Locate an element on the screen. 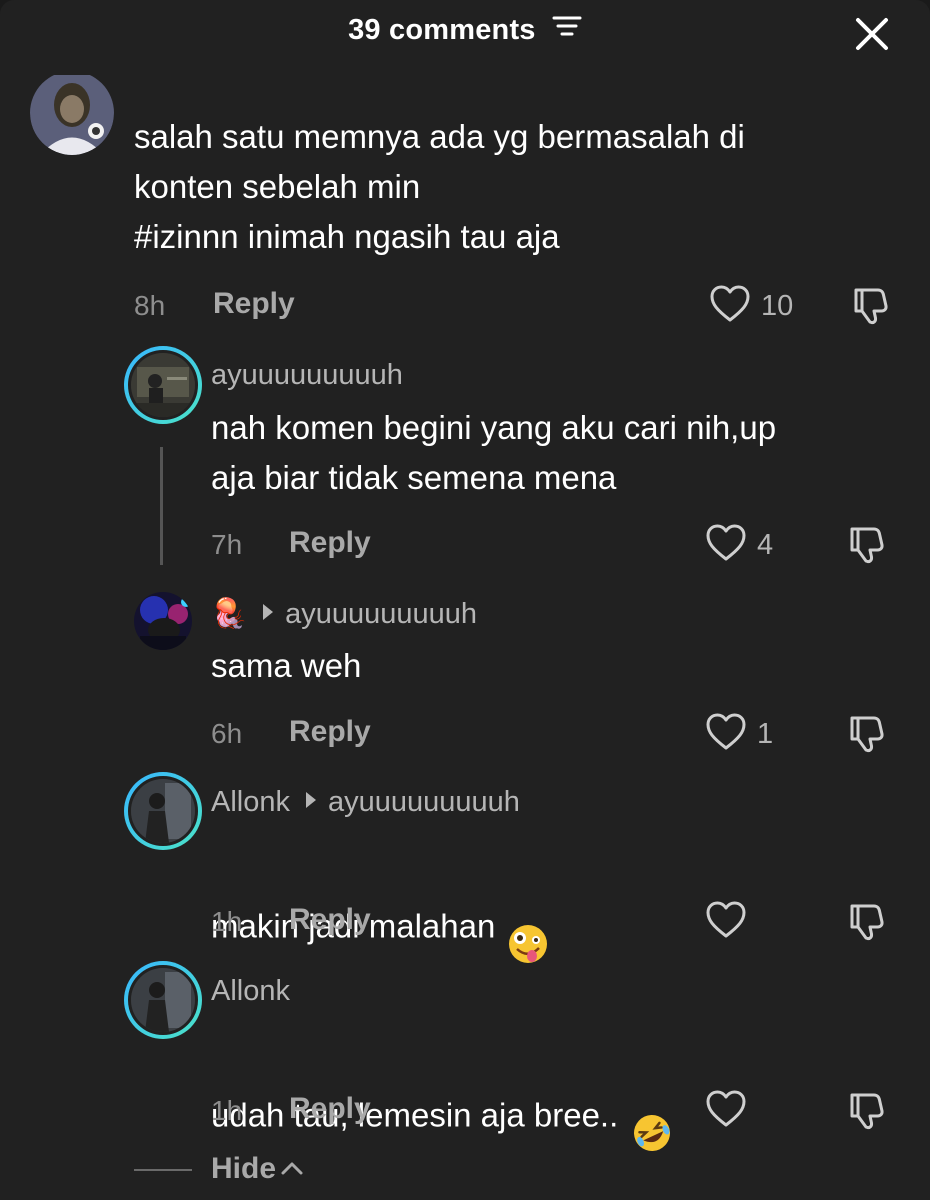  hide-replies-button: Hide is located at coordinates (257, 1169).